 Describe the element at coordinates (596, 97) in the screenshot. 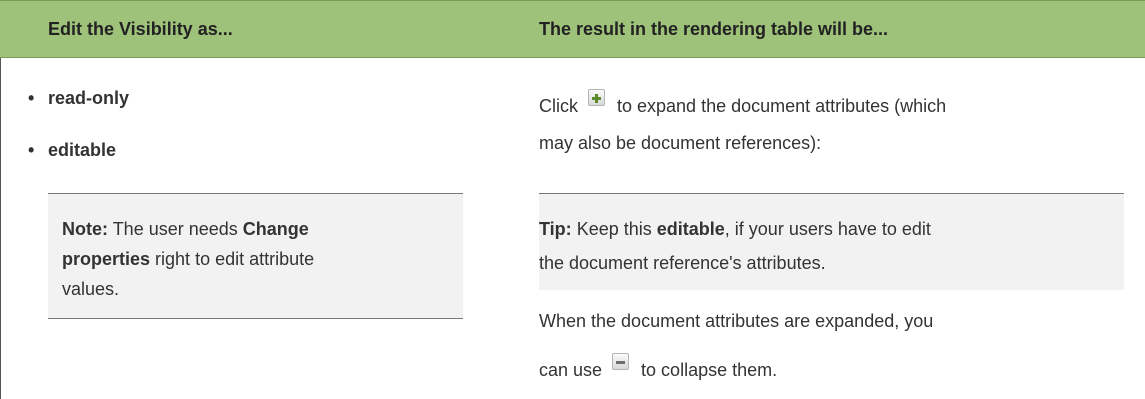

I see `plus-icon` at that location.